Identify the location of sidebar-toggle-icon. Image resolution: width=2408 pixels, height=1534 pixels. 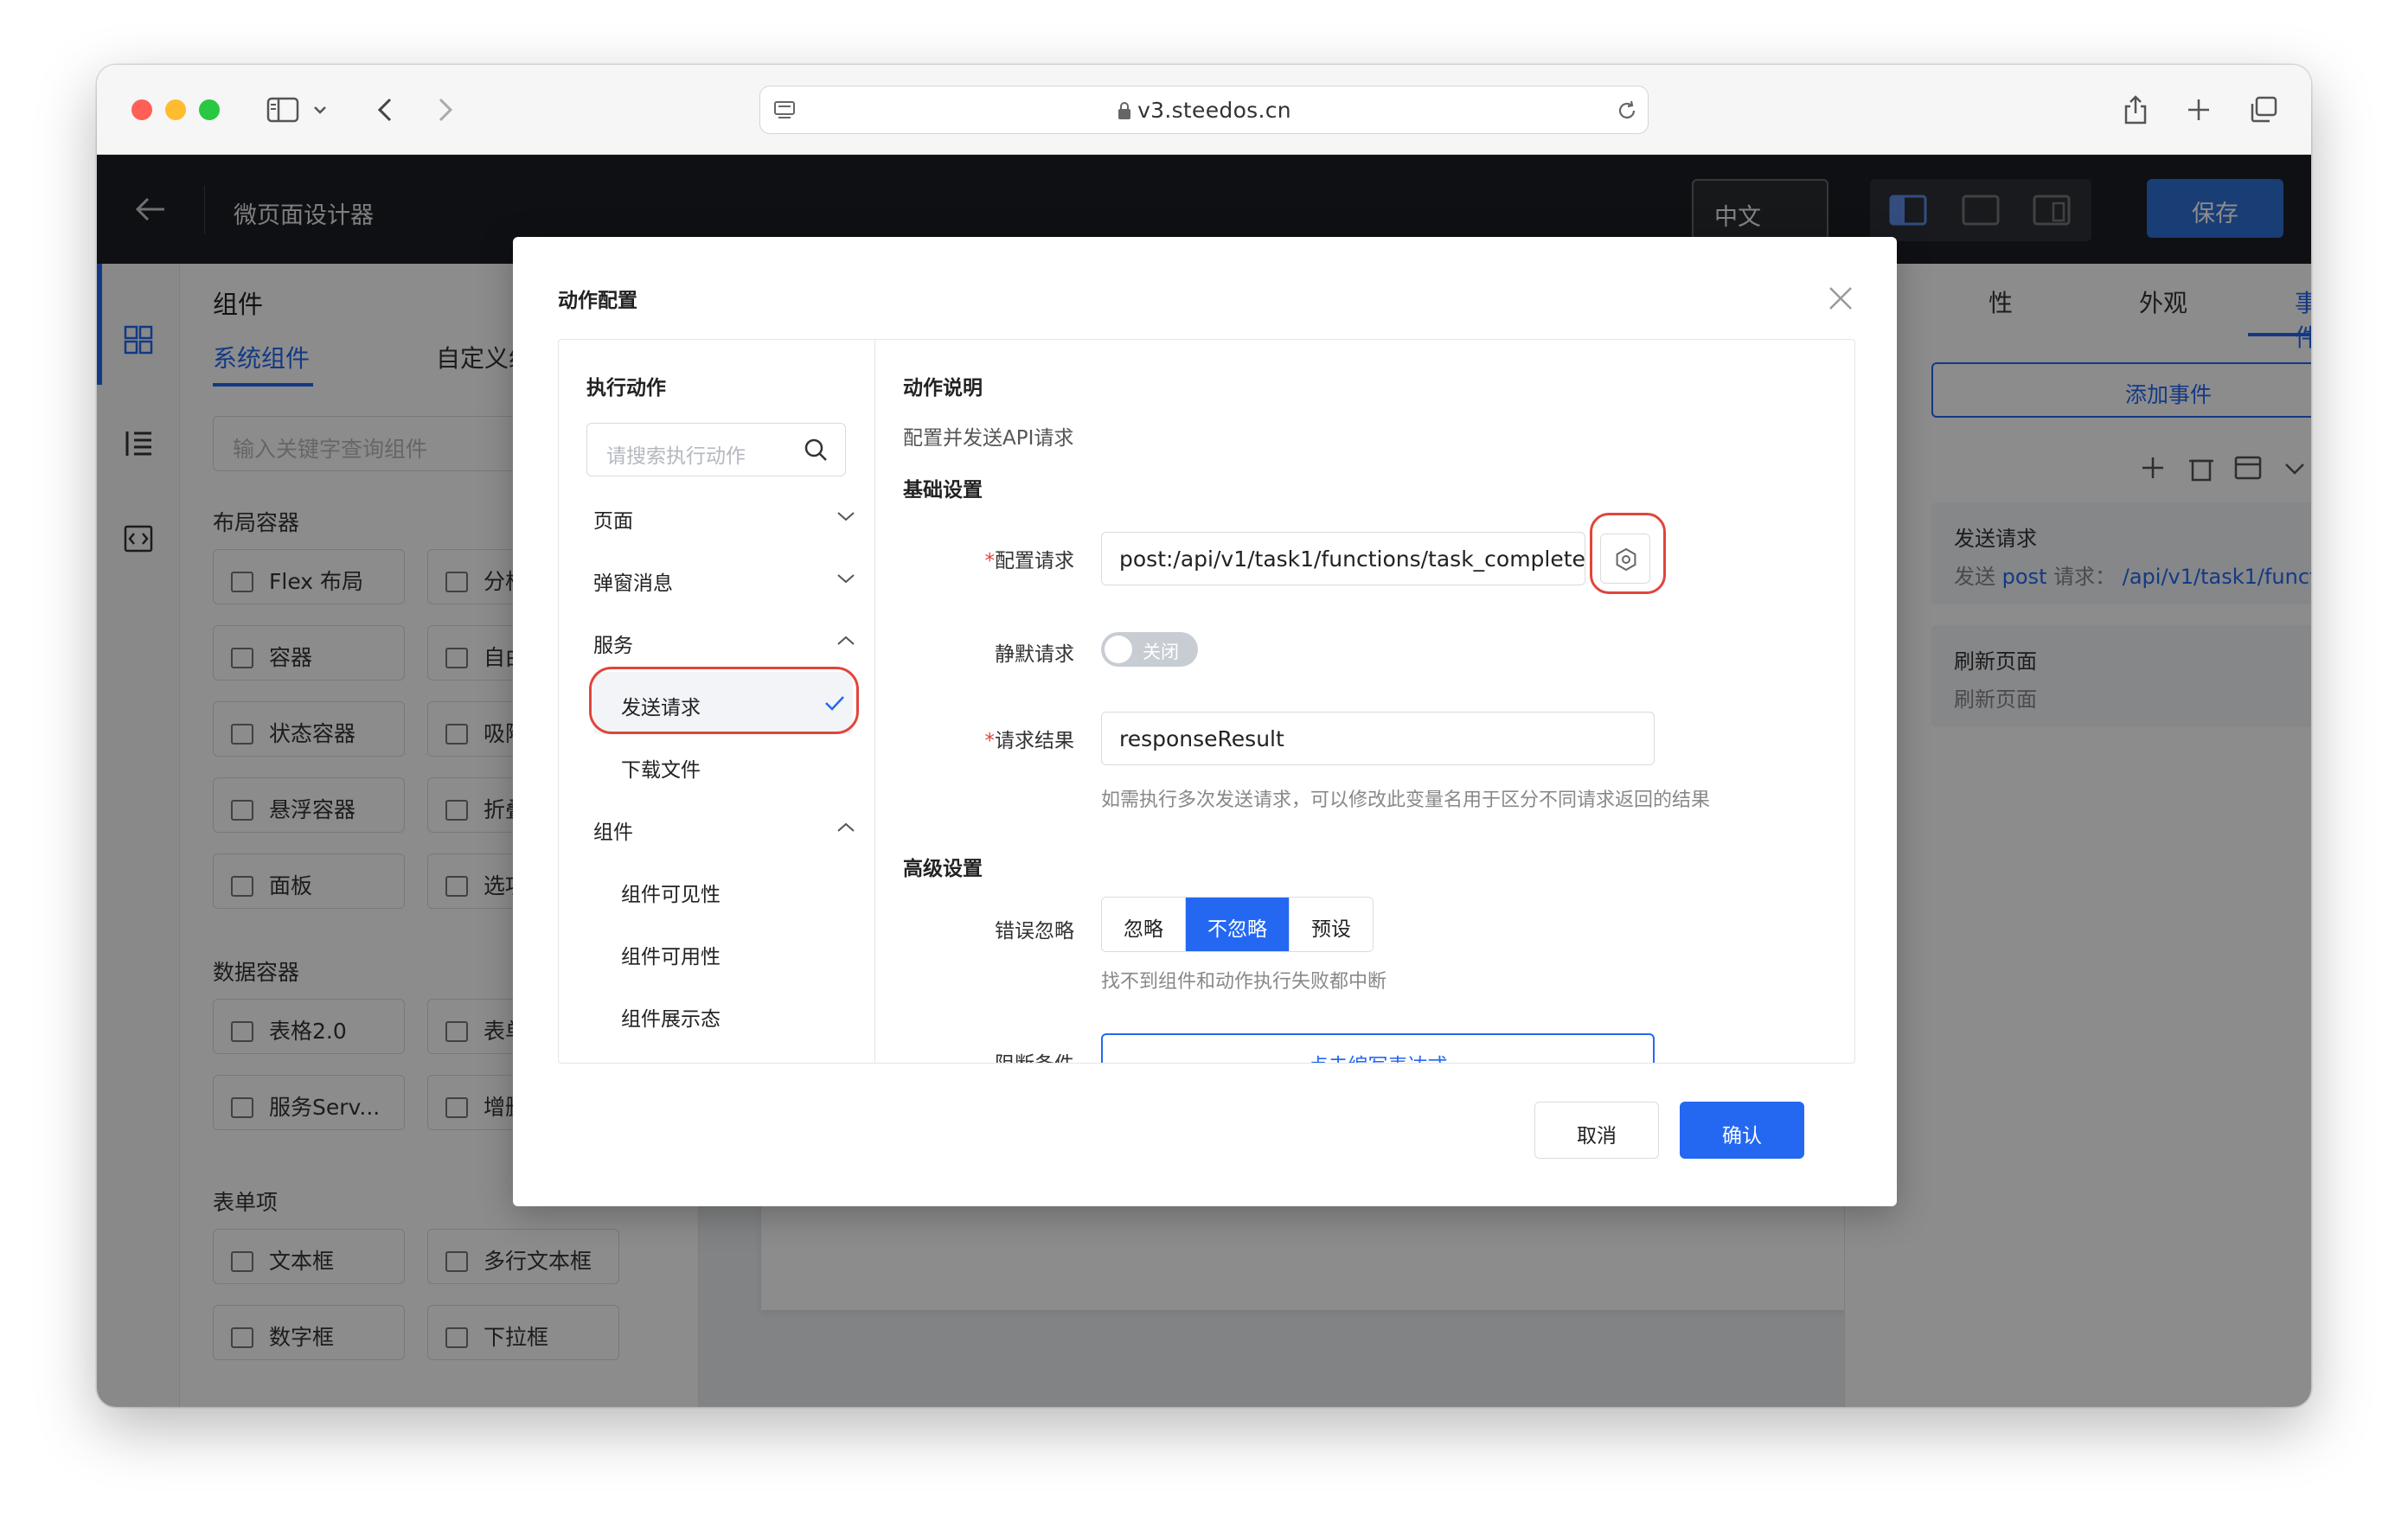
(283, 109).